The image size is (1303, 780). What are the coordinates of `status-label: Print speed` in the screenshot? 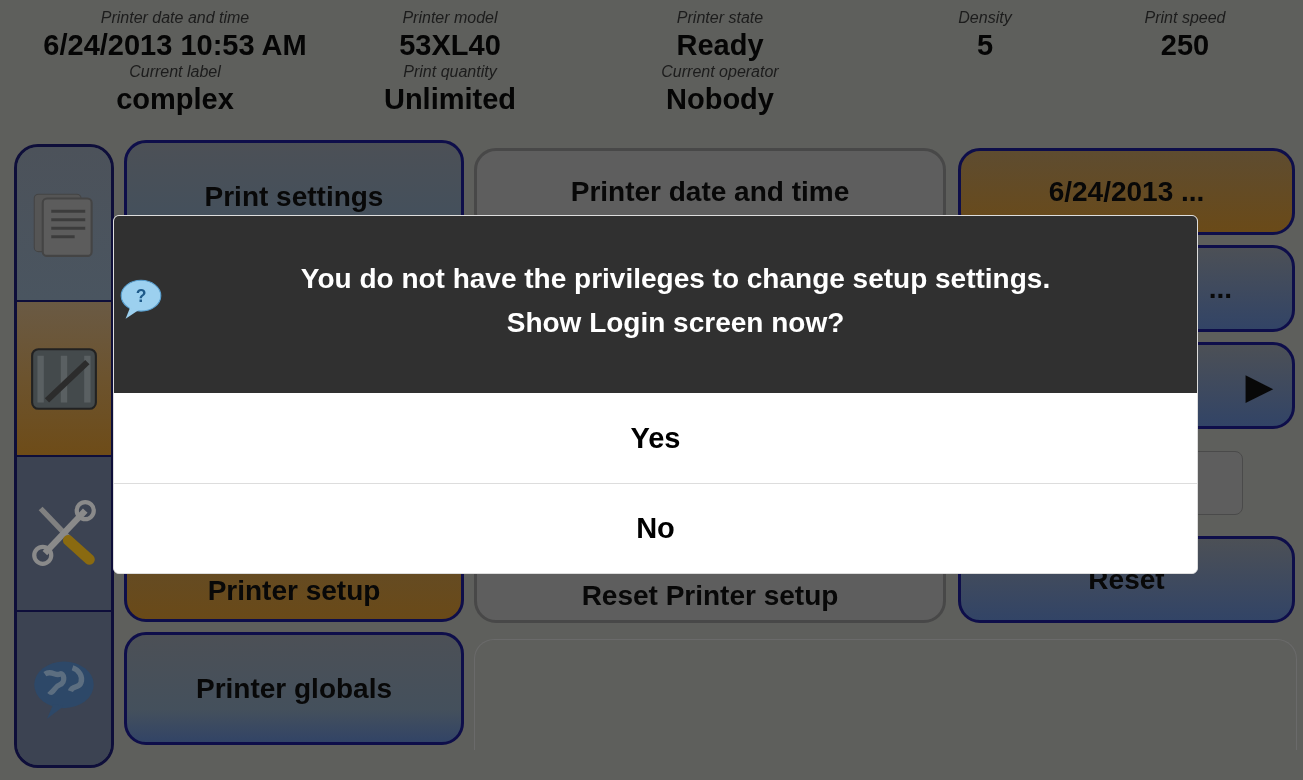 It's located at (1185, 18).